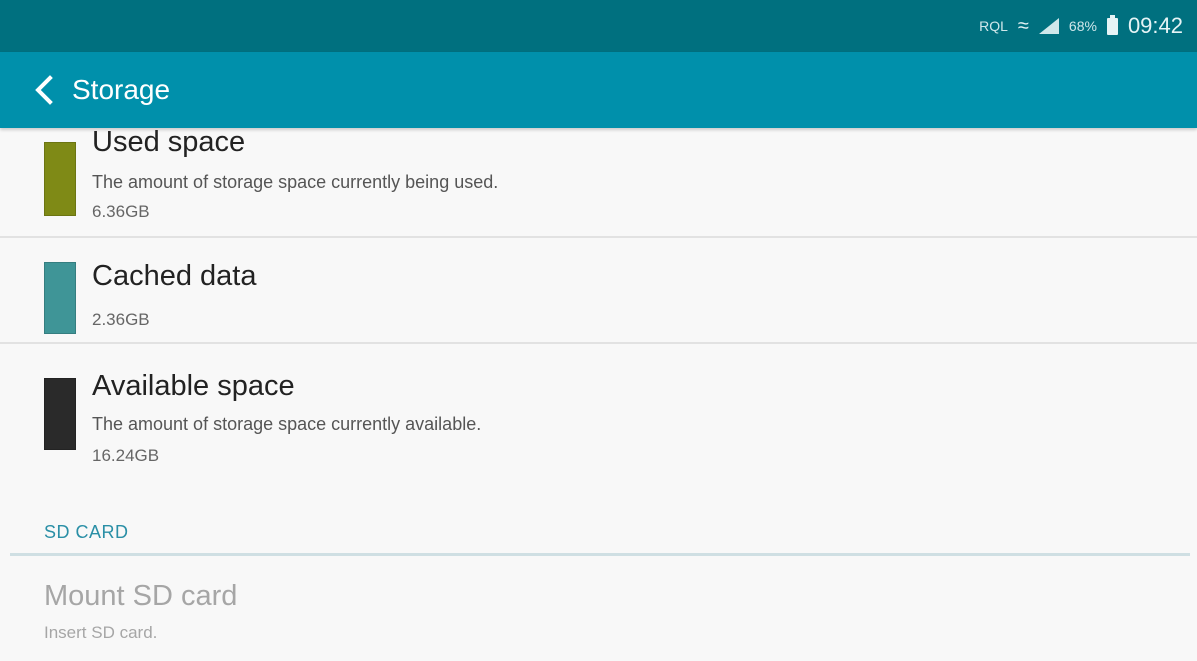 The height and width of the screenshot is (661, 1197). What do you see at coordinates (86, 532) in the screenshot?
I see `section-header-sd-card: SD CARD` at bounding box center [86, 532].